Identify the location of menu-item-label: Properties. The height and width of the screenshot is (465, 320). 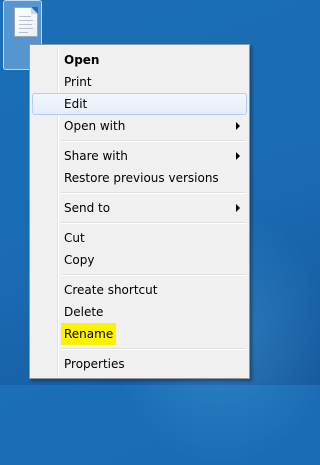
(94, 364).